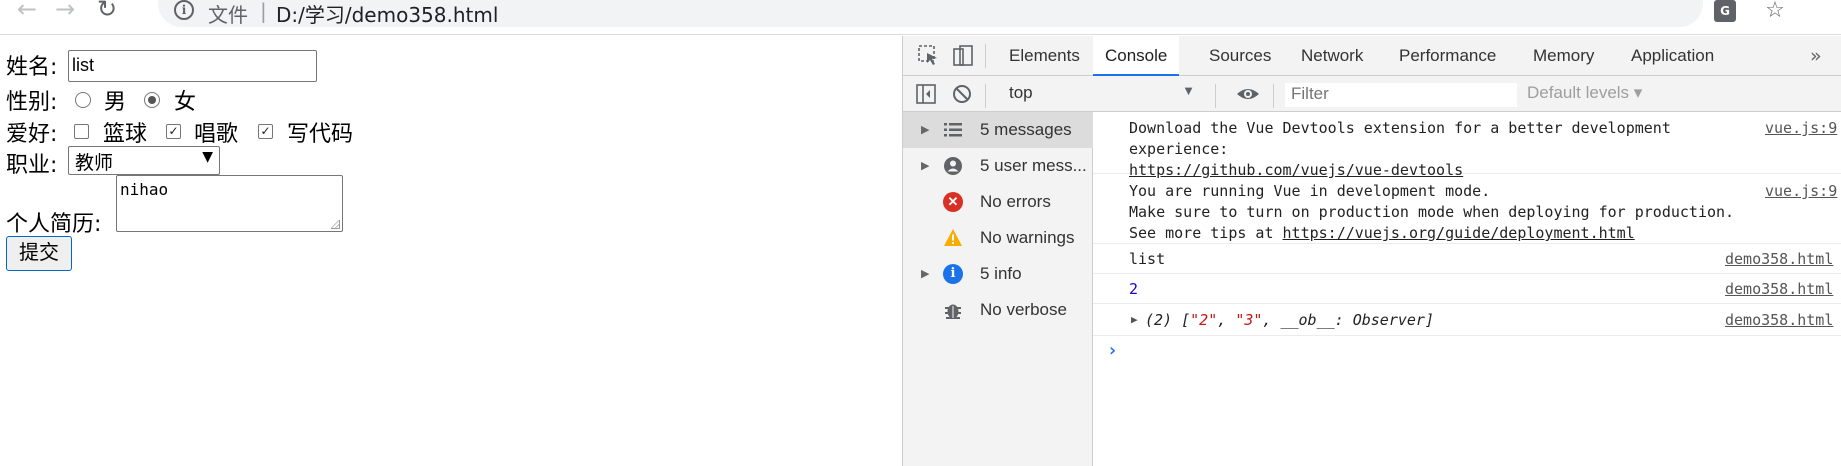 This screenshot has height=466, width=1841. What do you see at coordinates (1459, 233) in the screenshot?
I see `message-link: https://vuejs.org/guide/deployment.html` at bounding box center [1459, 233].